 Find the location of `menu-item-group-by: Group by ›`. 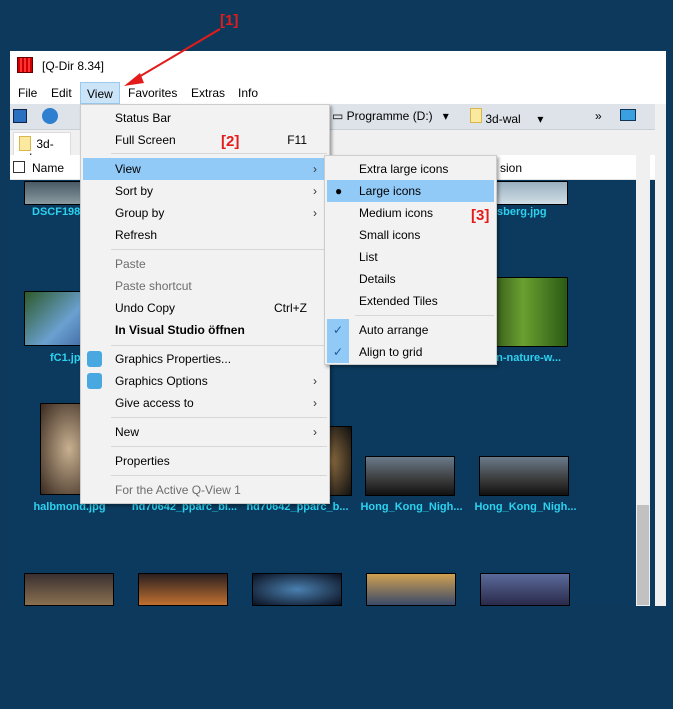

menu-item-group-by: Group by › is located at coordinates (205, 213).